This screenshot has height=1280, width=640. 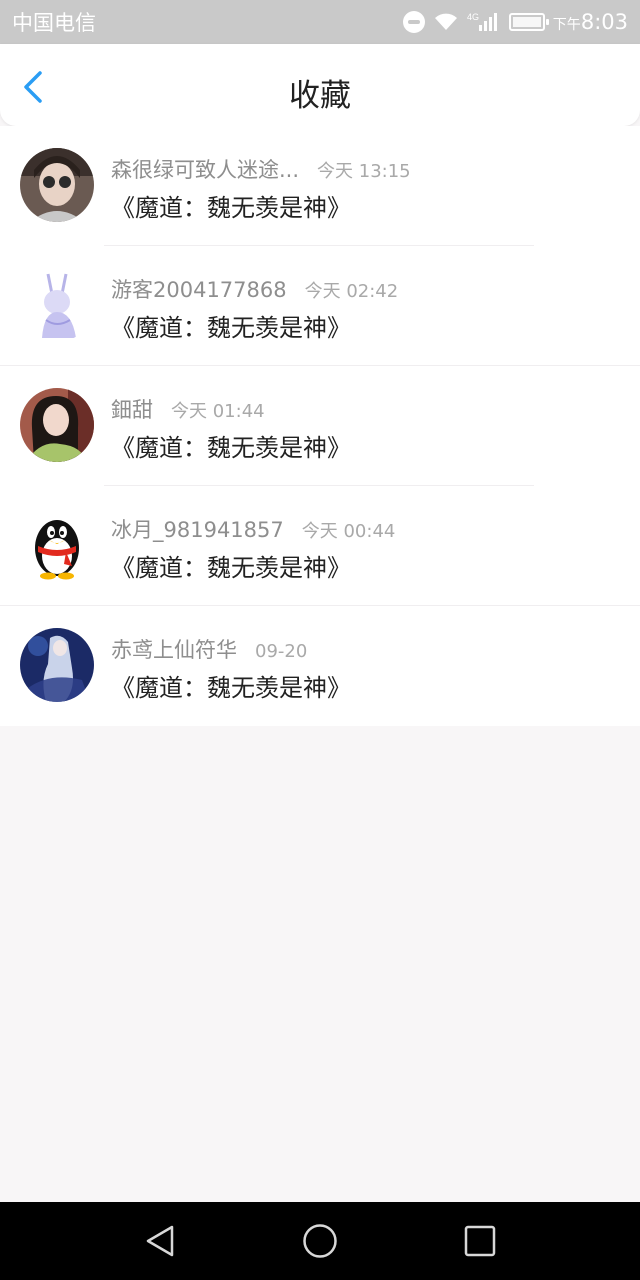 I want to click on timestamp: 今天 13:15, so click(x=364, y=171).